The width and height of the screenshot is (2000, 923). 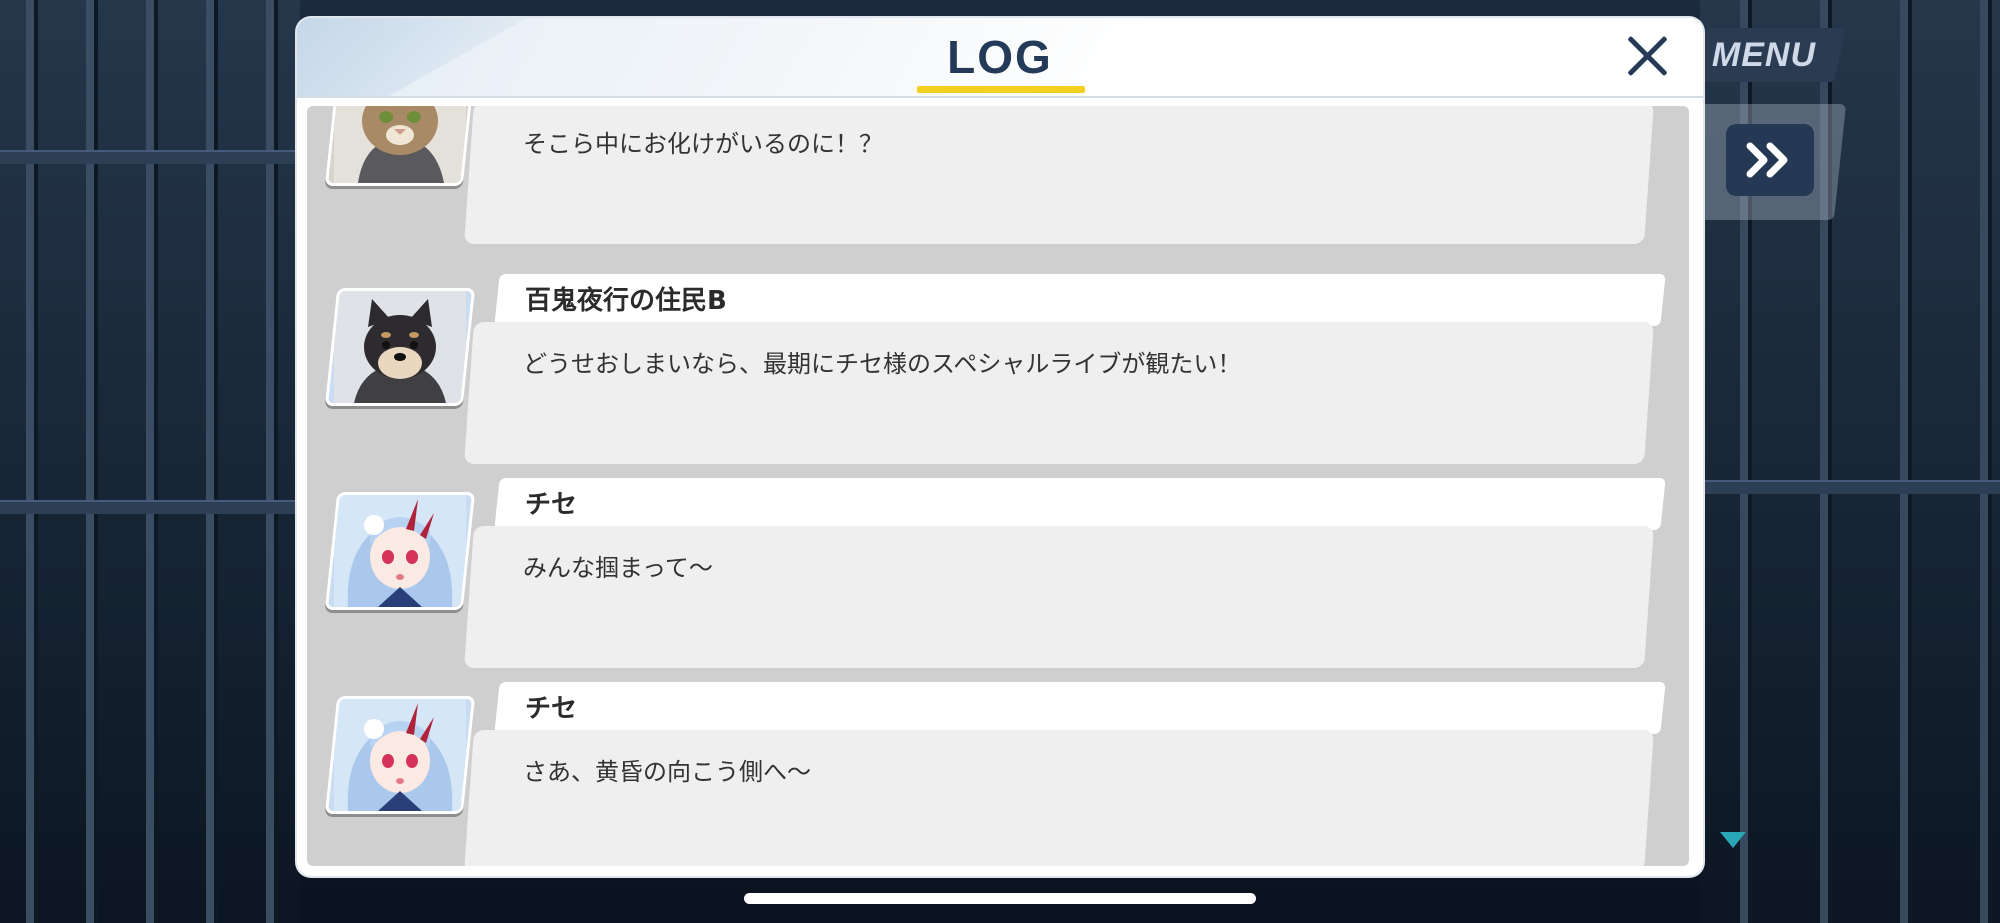 I want to click on message-text: みんな掴まって〜, so click(x=618, y=568).